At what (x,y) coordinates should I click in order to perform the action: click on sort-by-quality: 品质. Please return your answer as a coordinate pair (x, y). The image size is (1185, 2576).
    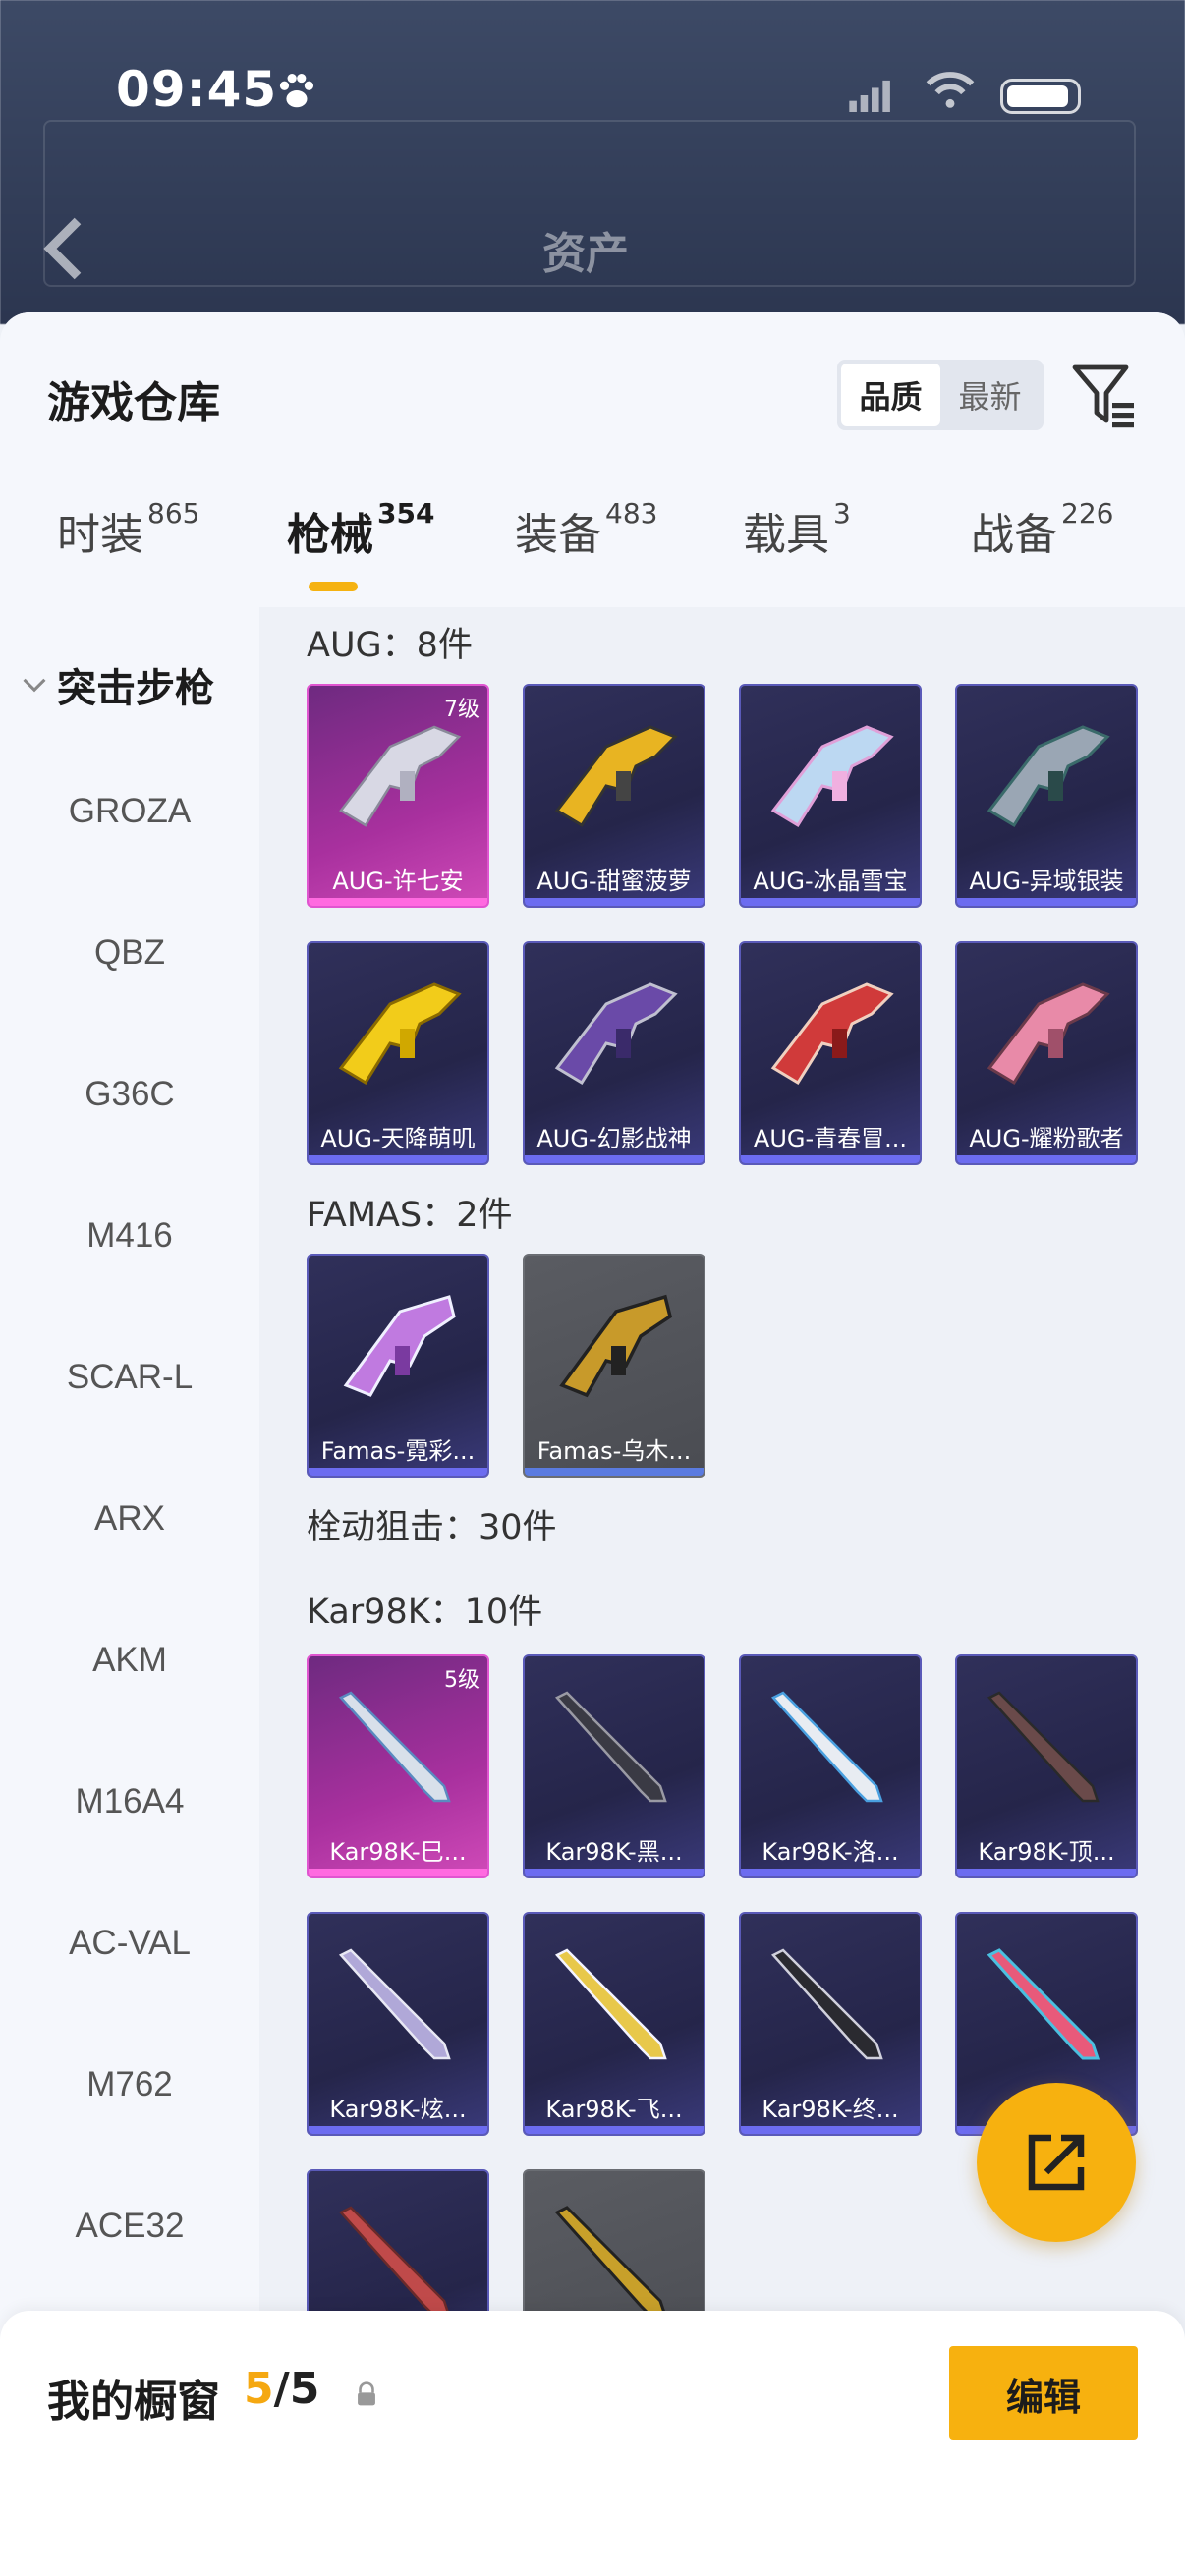
    Looking at the image, I should click on (891, 395).